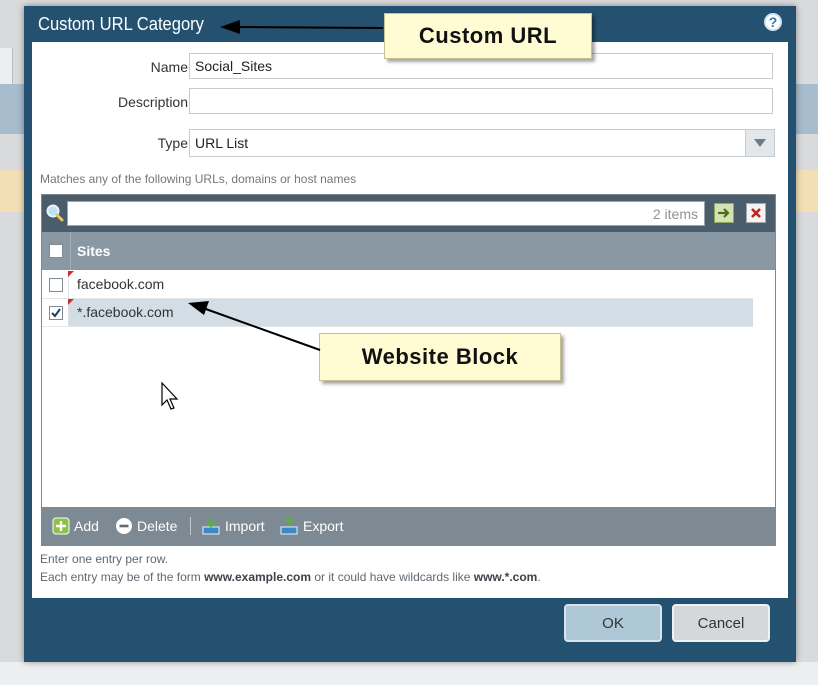  I want to click on arrow-right-icon, so click(724, 213).